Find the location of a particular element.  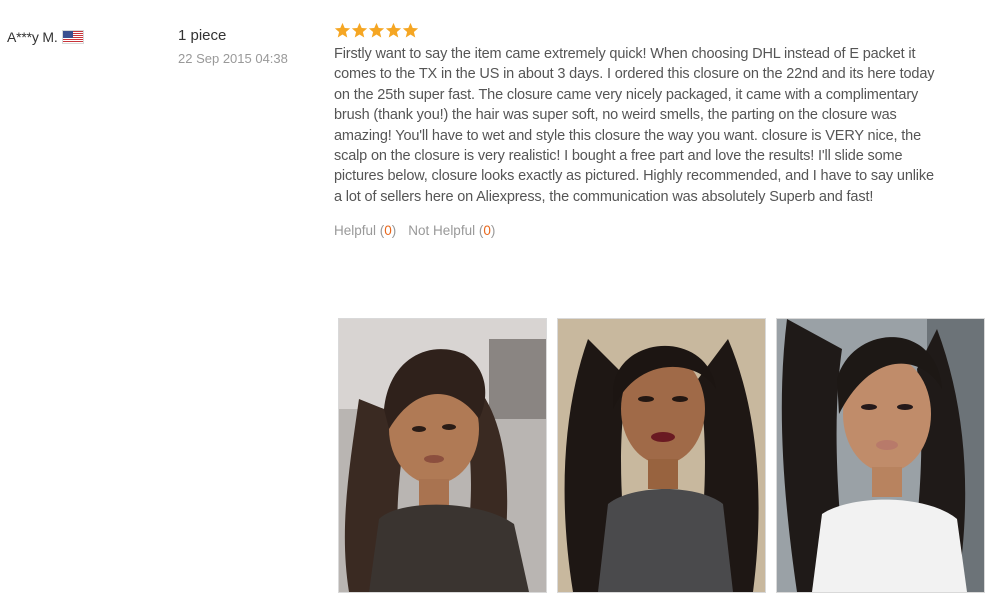

star-rating is located at coordinates (654, 30).